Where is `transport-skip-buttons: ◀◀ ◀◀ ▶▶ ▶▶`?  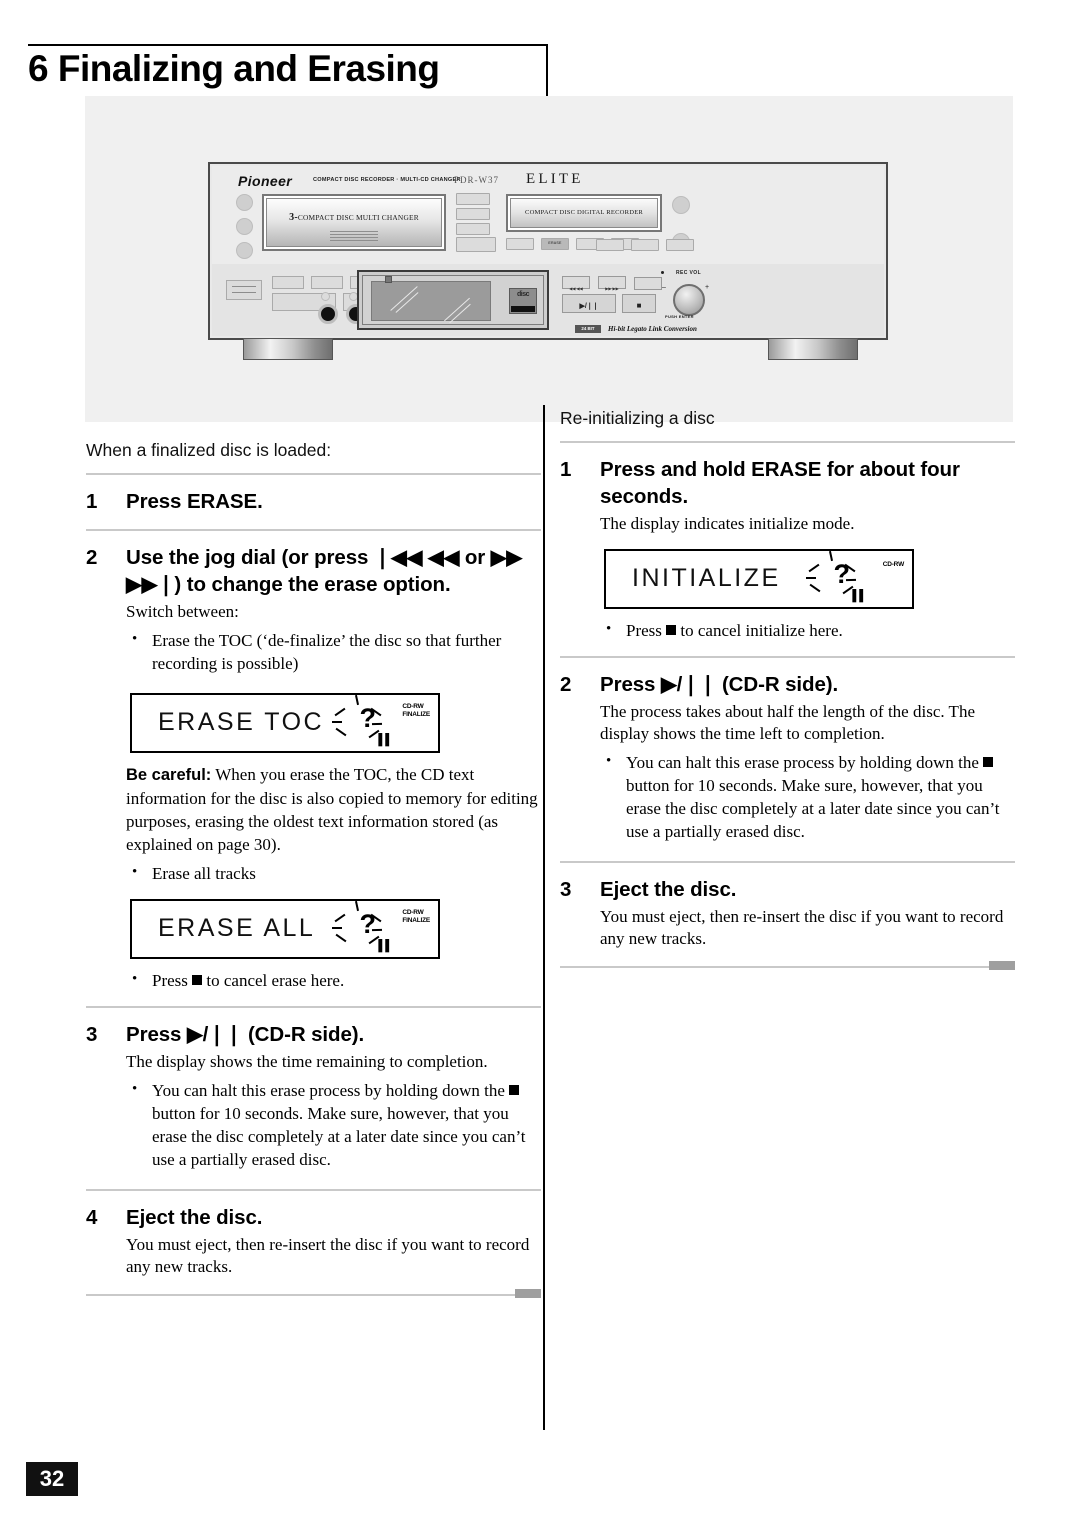 transport-skip-buttons: ◀◀ ◀◀ ▶▶ ▶▶ is located at coordinates (614, 285).